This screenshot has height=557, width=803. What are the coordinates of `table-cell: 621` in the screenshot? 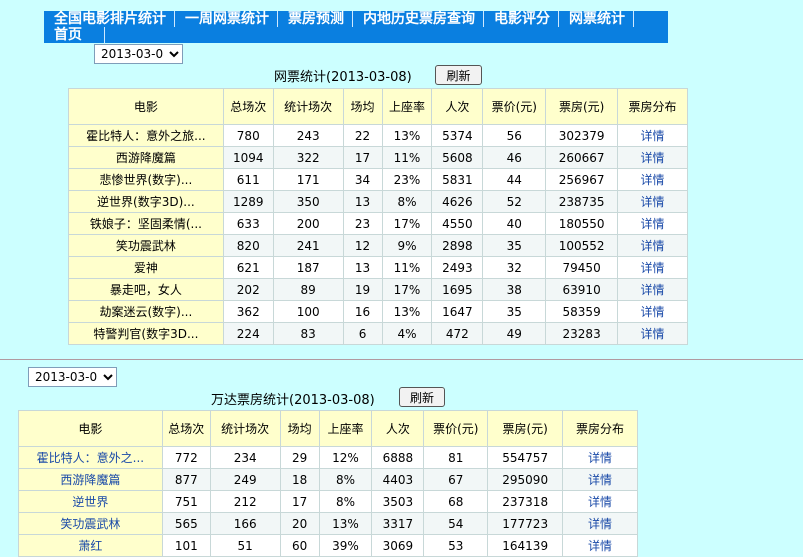 It's located at (248, 267).